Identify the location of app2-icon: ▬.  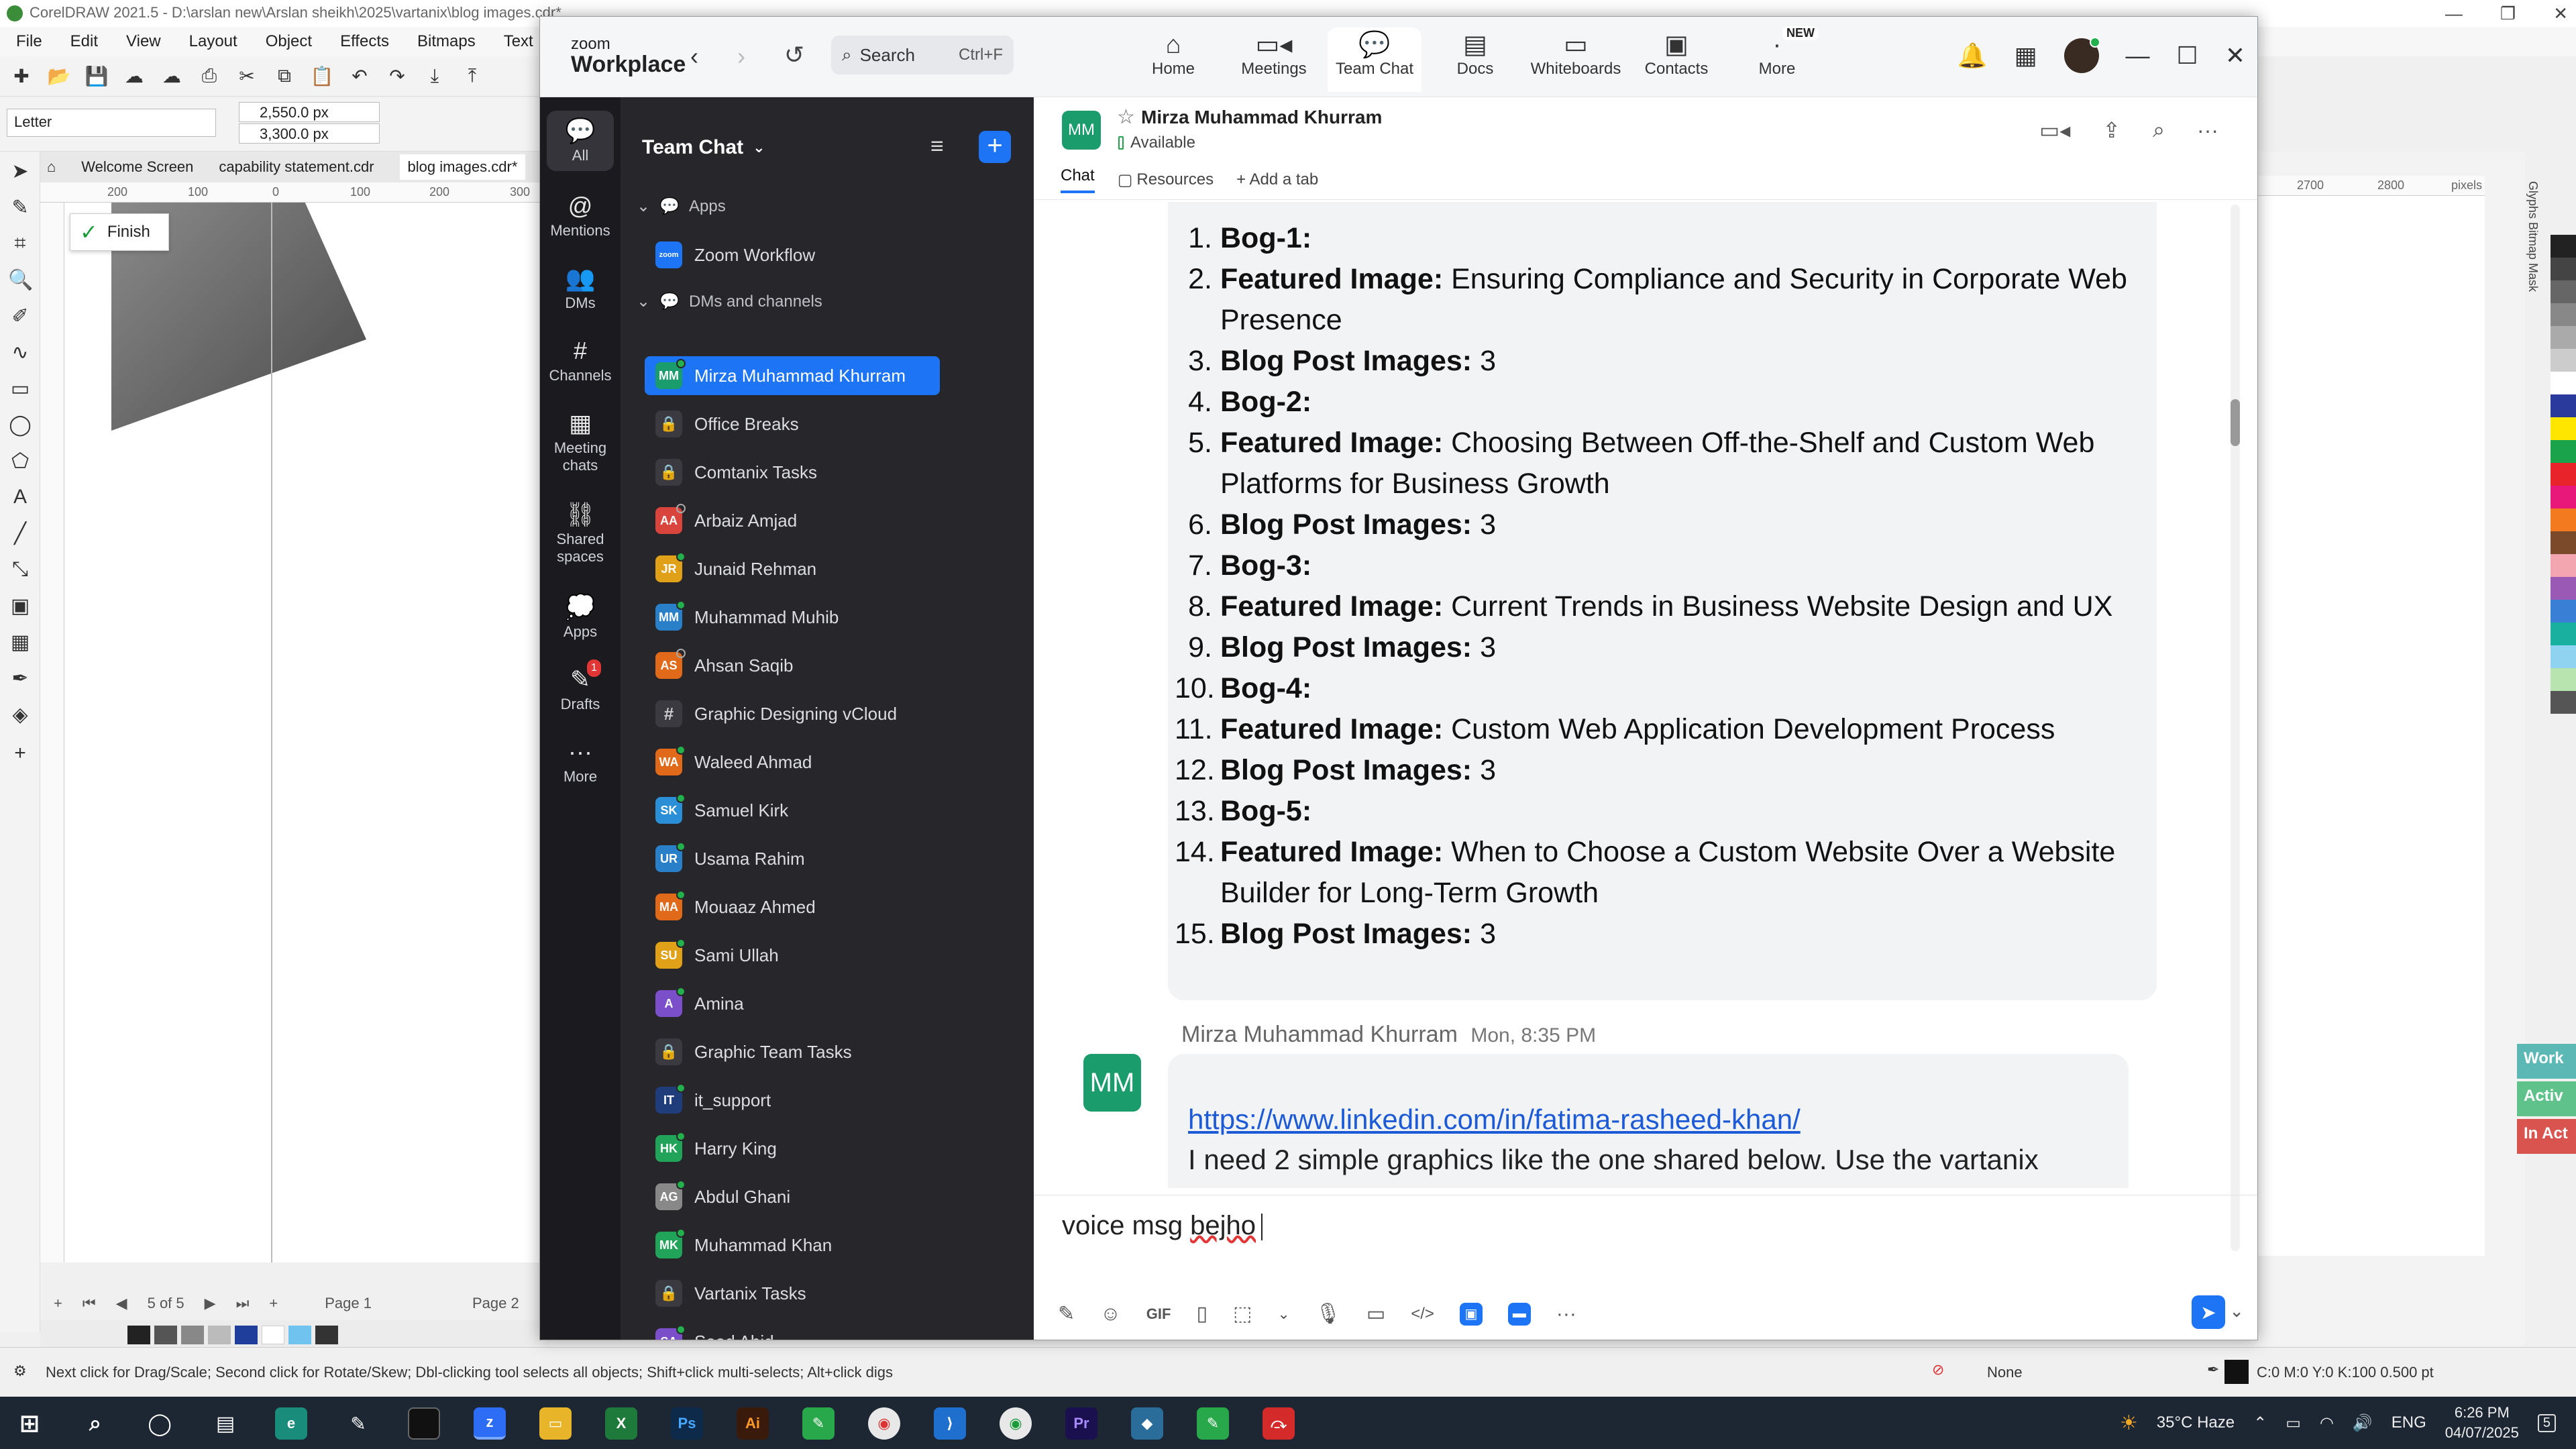
(1519, 1314).